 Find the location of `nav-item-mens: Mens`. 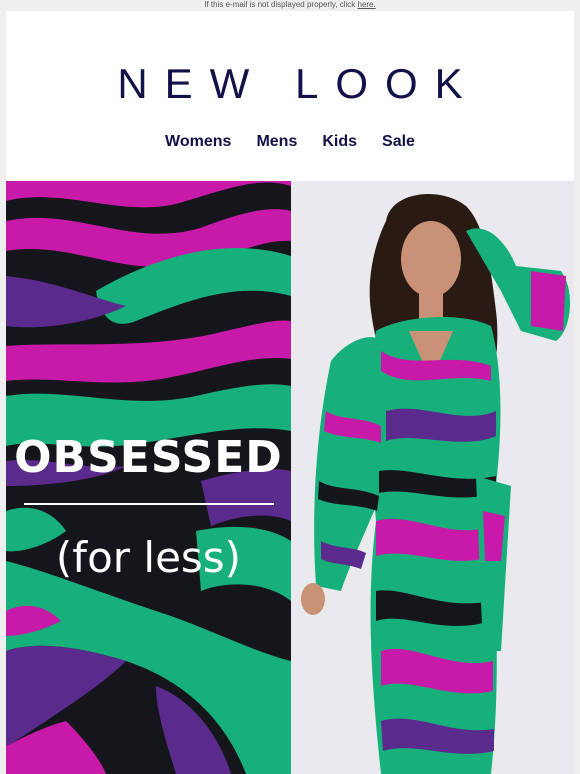

nav-item-mens: Mens is located at coordinates (276, 142).